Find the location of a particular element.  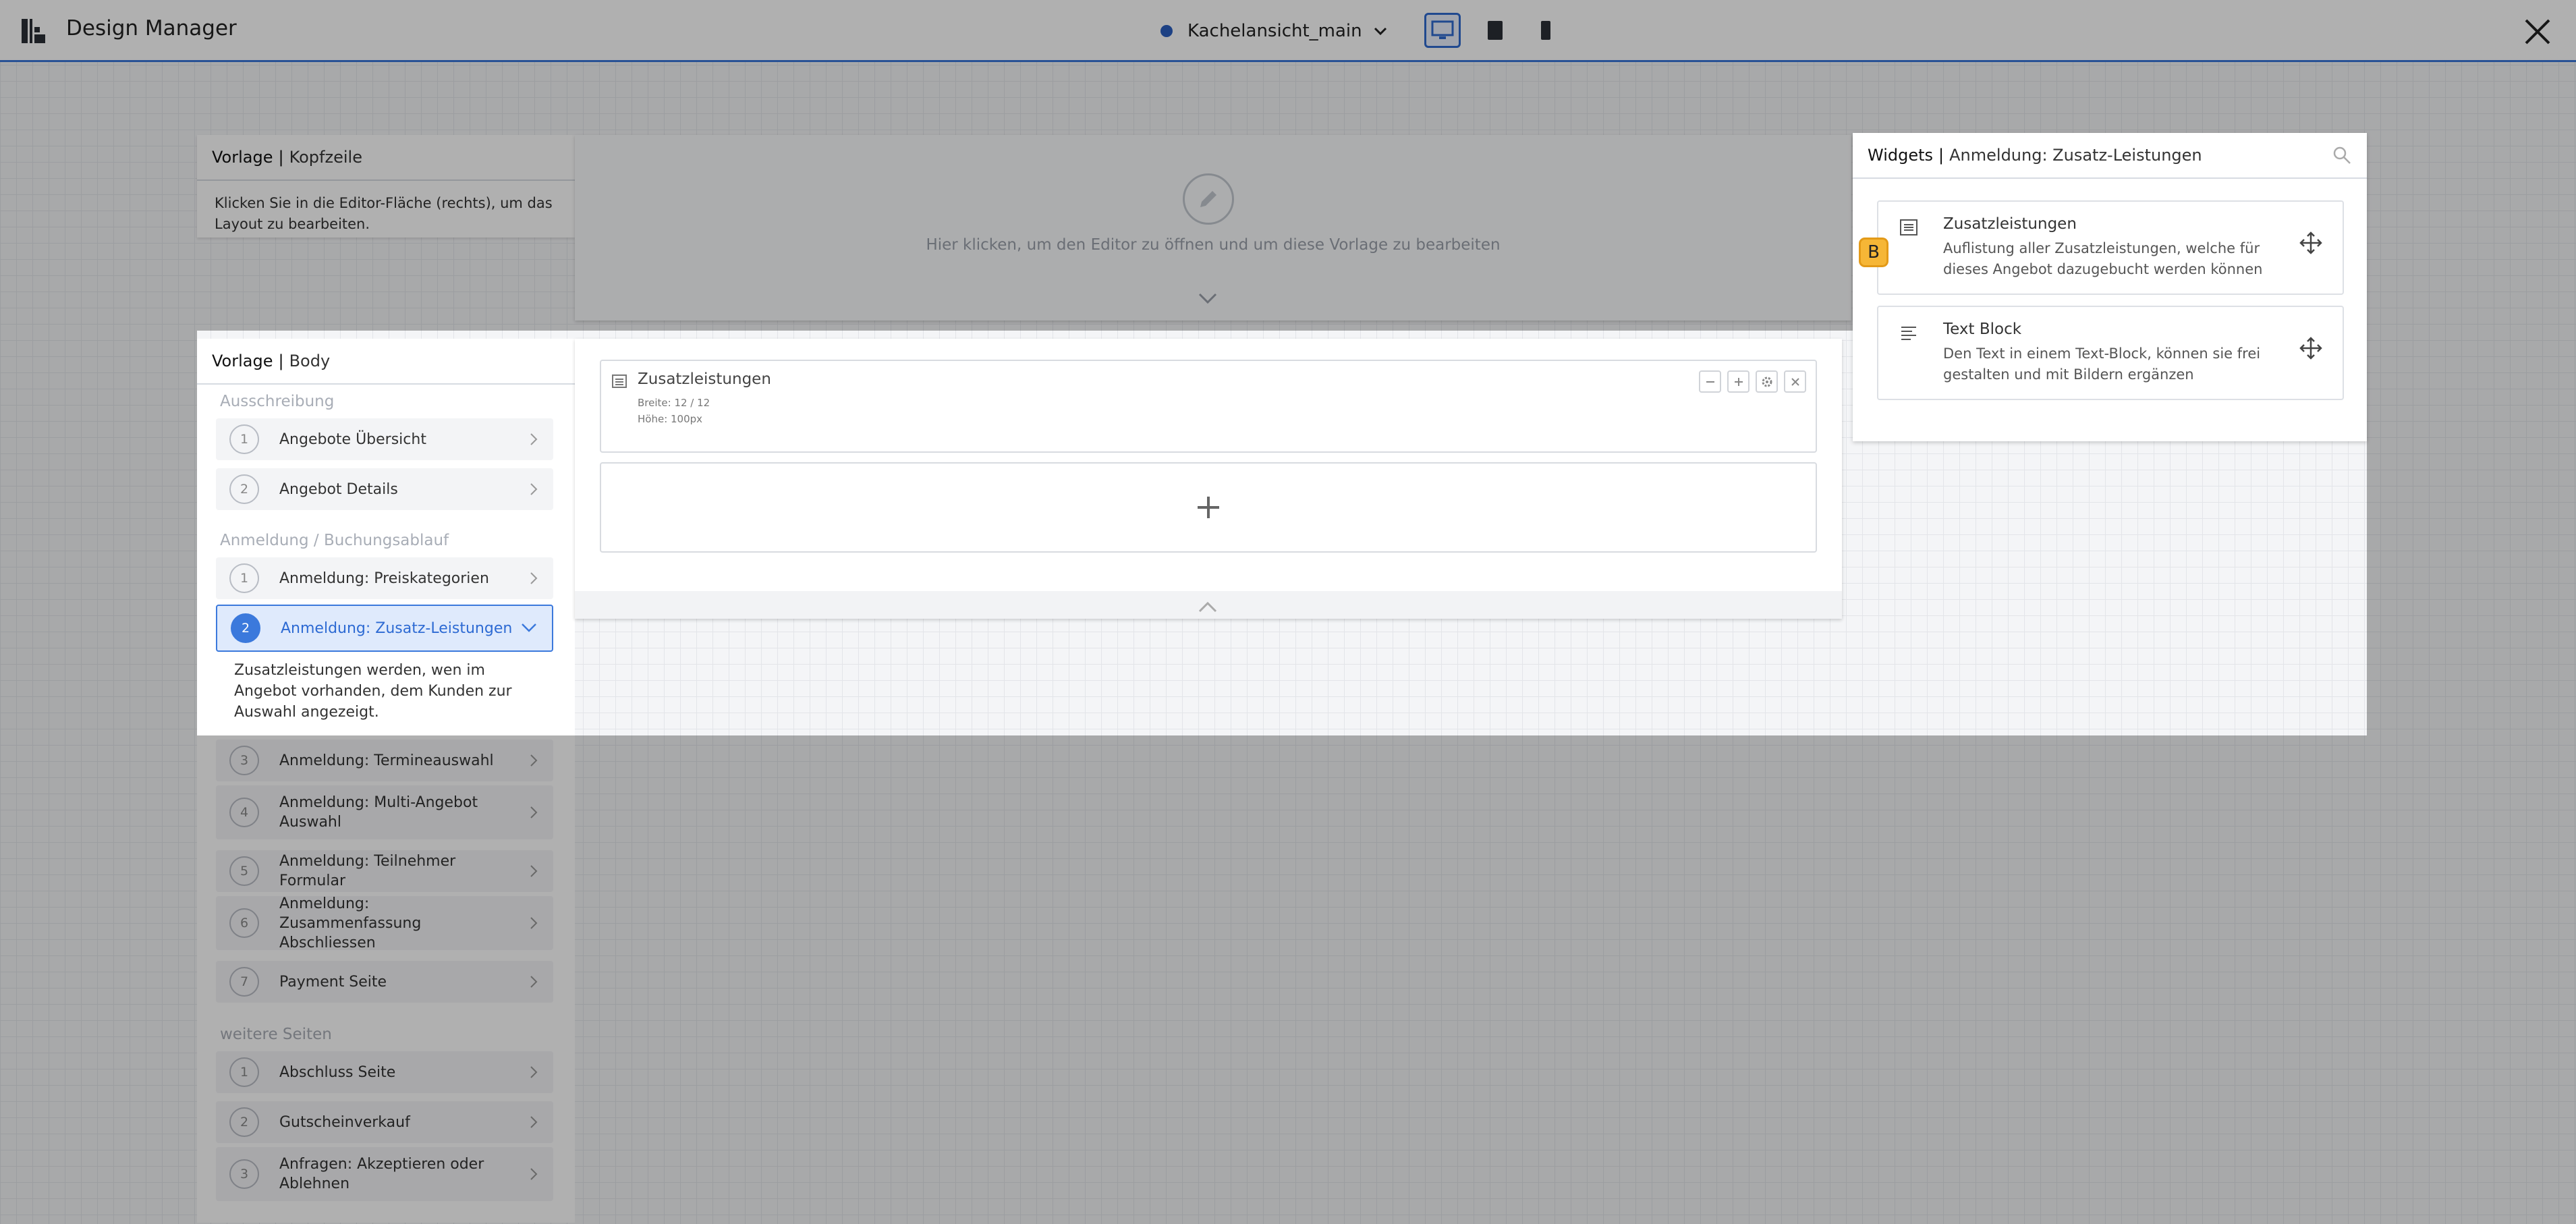

collapse-chevron-up-icon is located at coordinates (1208, 606).